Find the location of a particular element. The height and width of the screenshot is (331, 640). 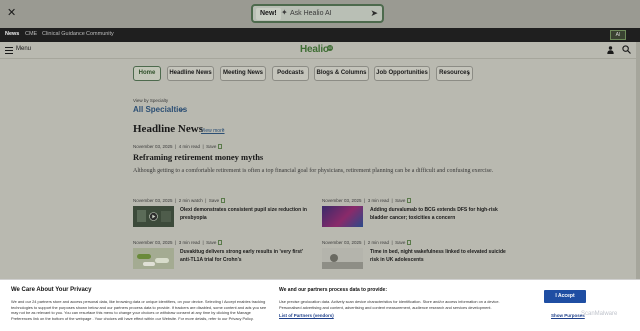

play-icon is located at coordinates (154, 216).